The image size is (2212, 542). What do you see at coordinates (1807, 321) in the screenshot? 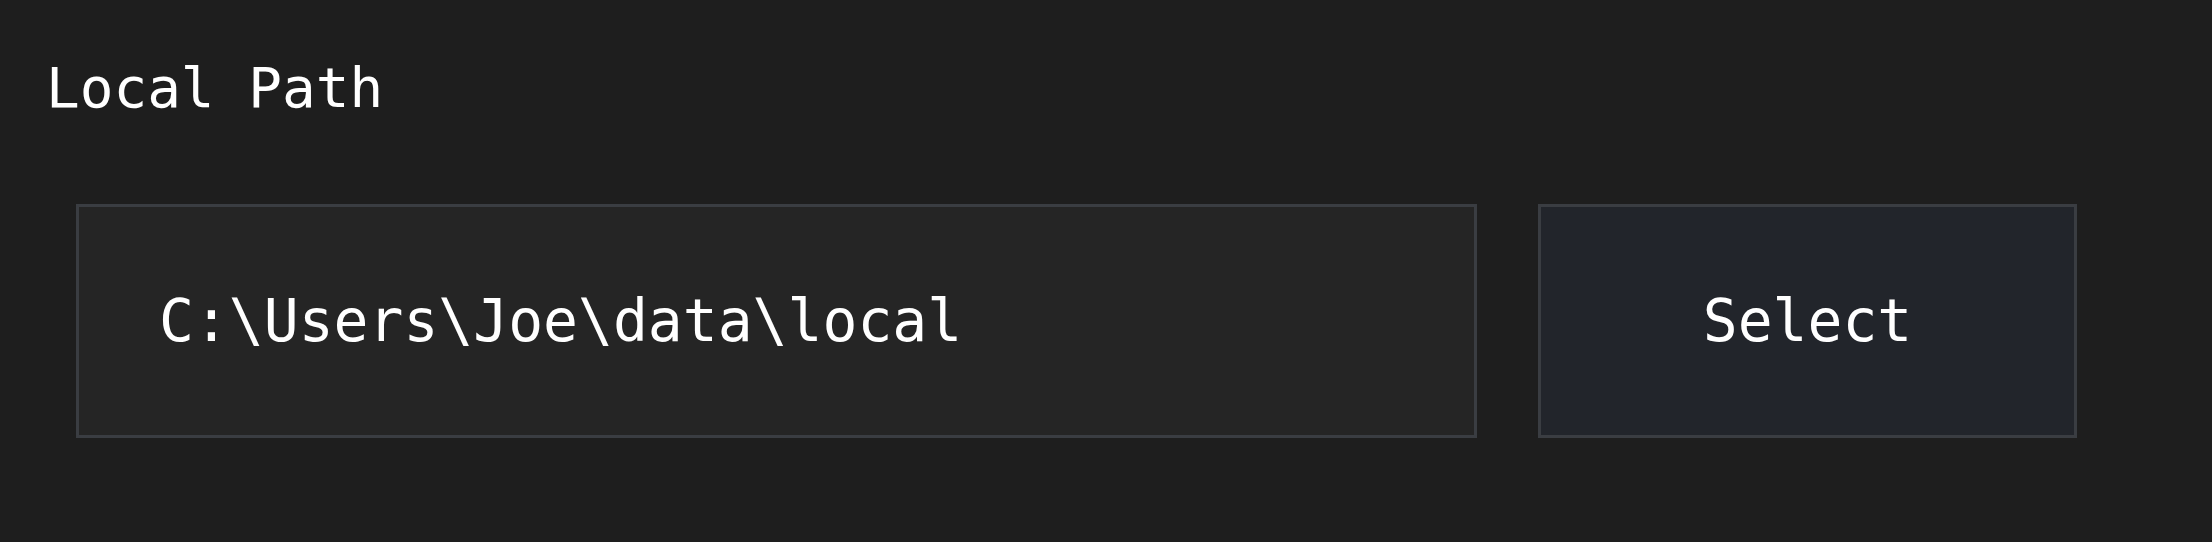
I see `select-button: Select` at bounding box center [1807, 321].